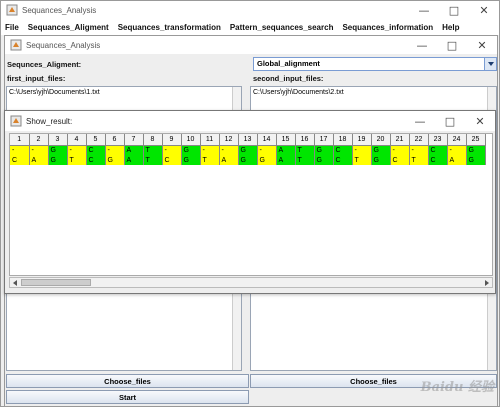 The image size is (500, 407). I want to click on column-header: 12, so click(229, 140).